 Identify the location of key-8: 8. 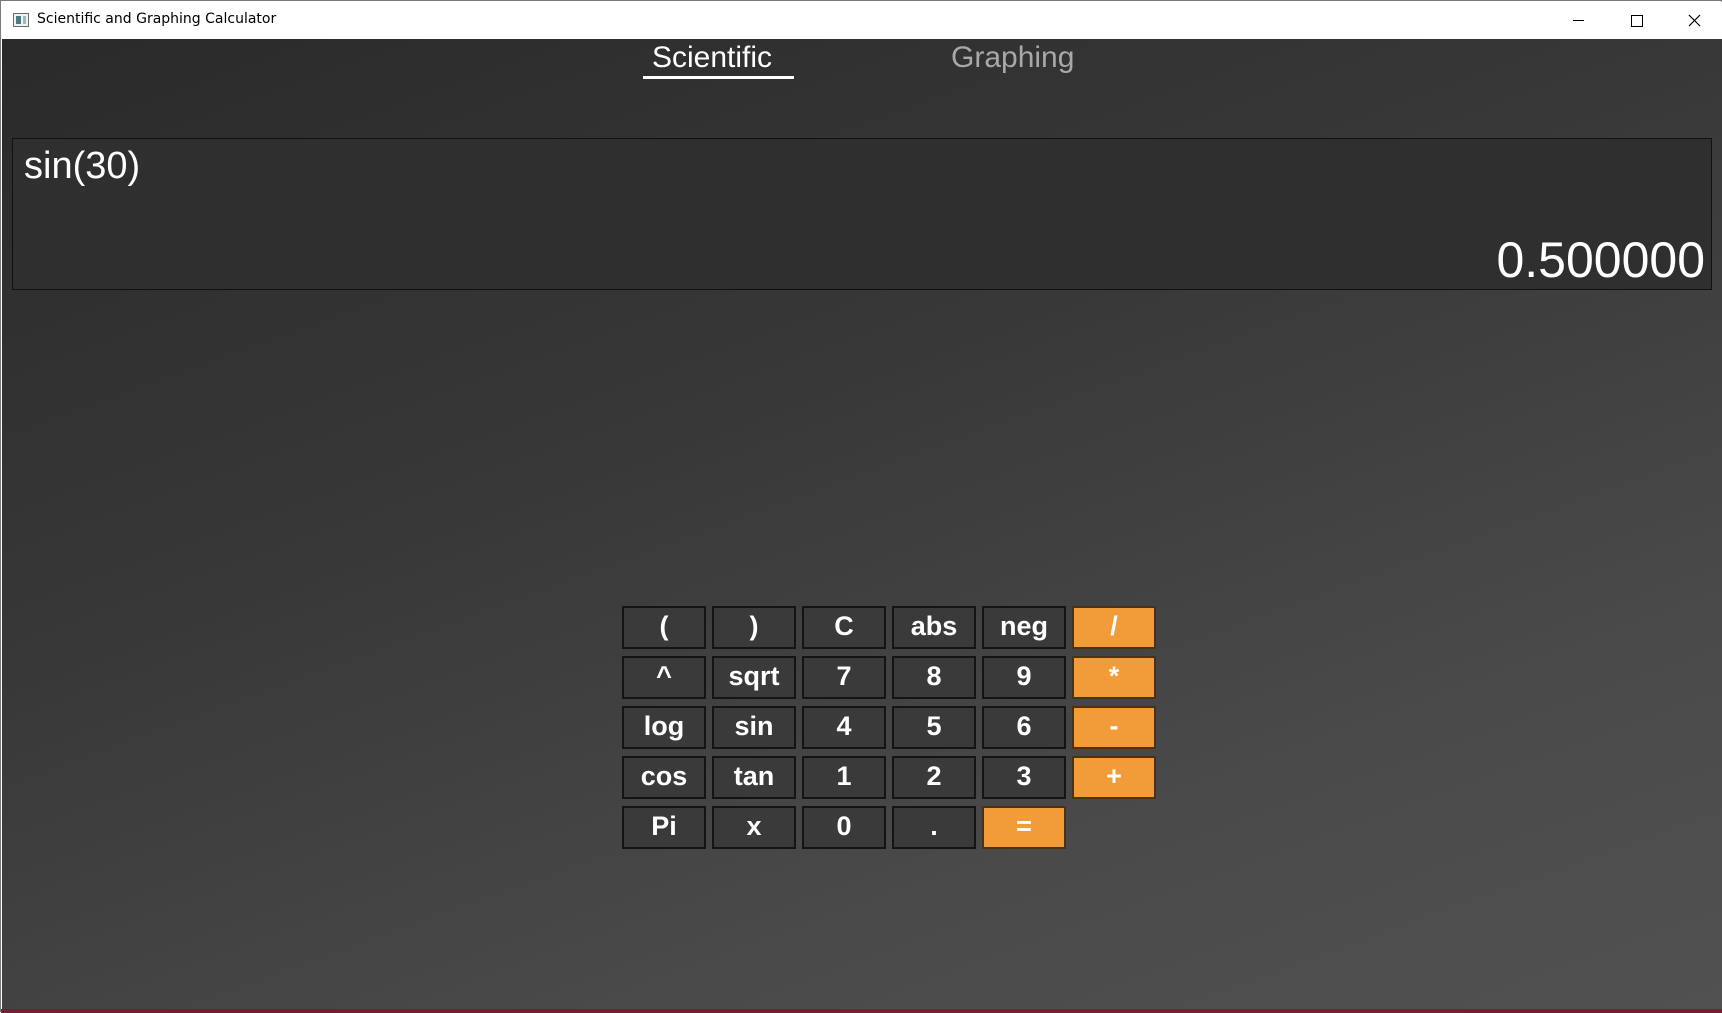
(934, 677).